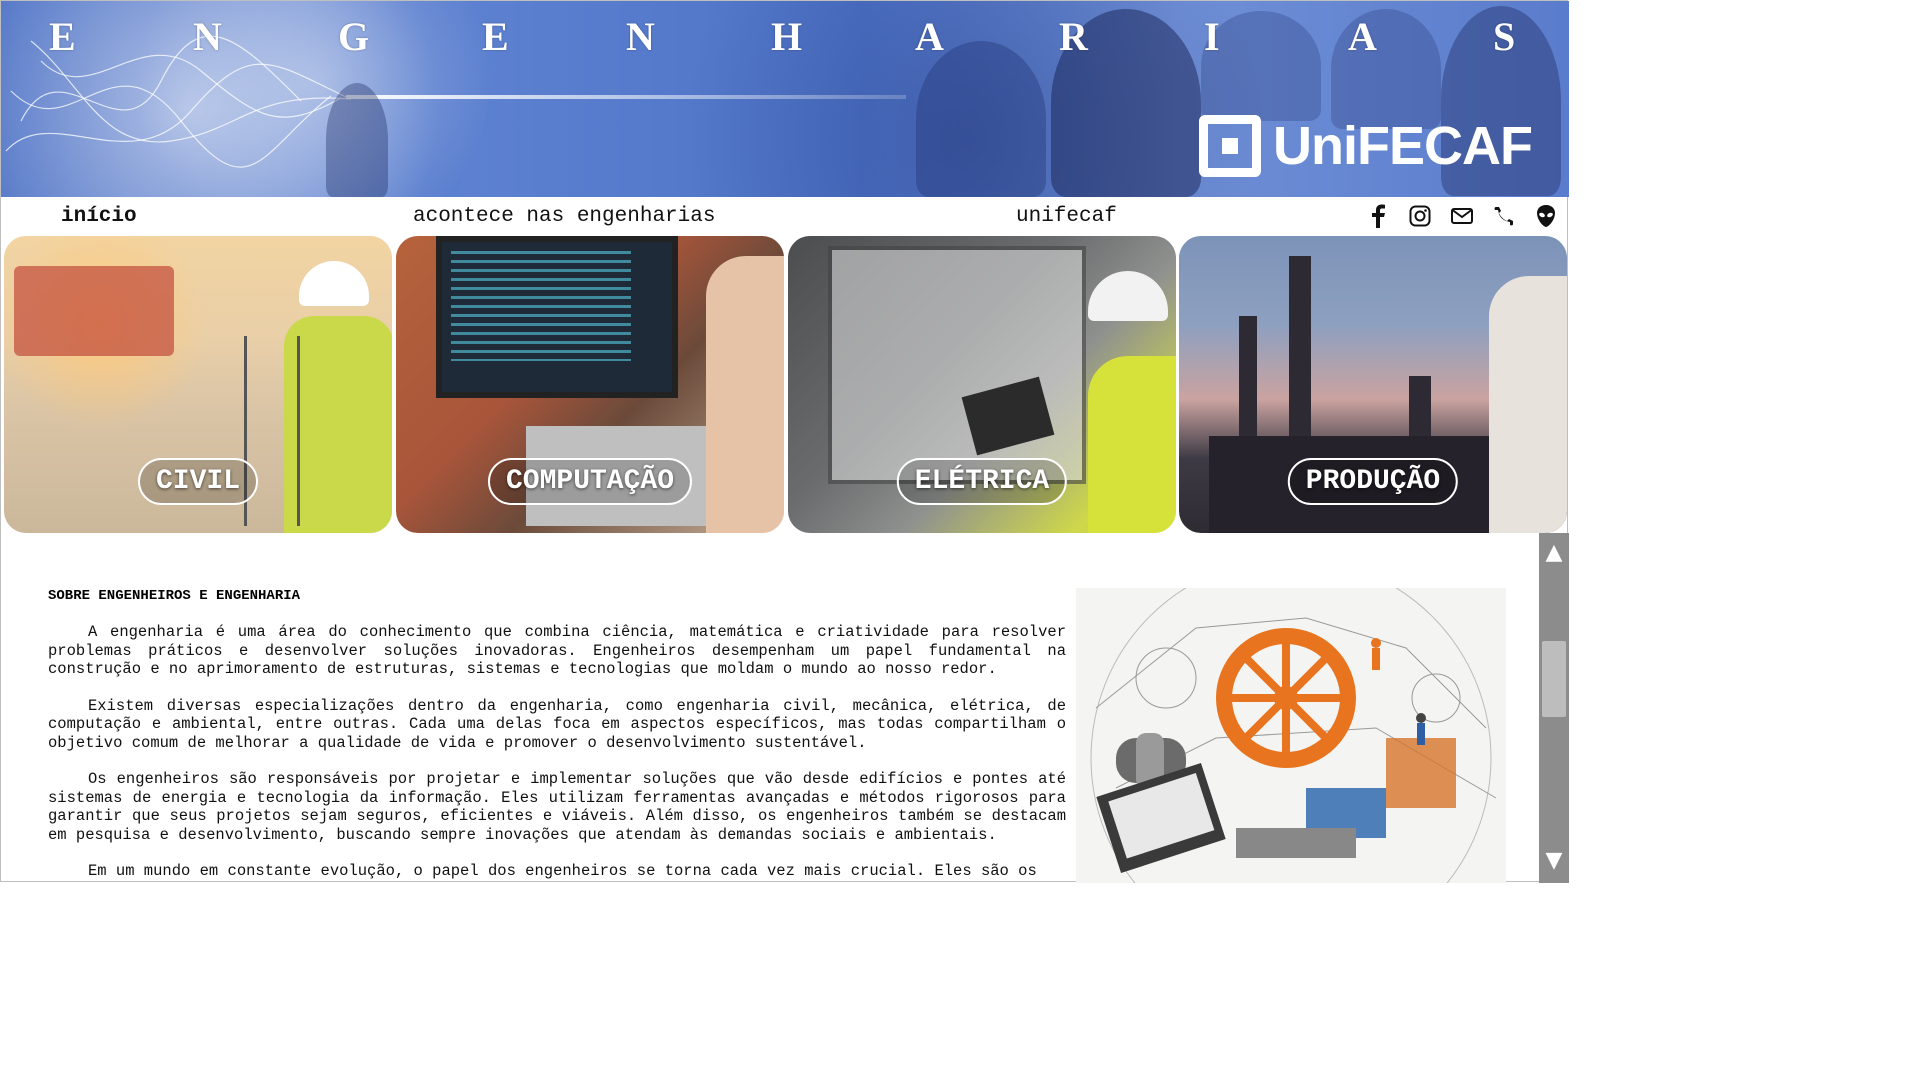 This screenshot has height=1082, width=1924. What do you see at coordinates (1300, 356) in the screenshot?
I see `chimney-shape` at bounding box center [1300, 356].